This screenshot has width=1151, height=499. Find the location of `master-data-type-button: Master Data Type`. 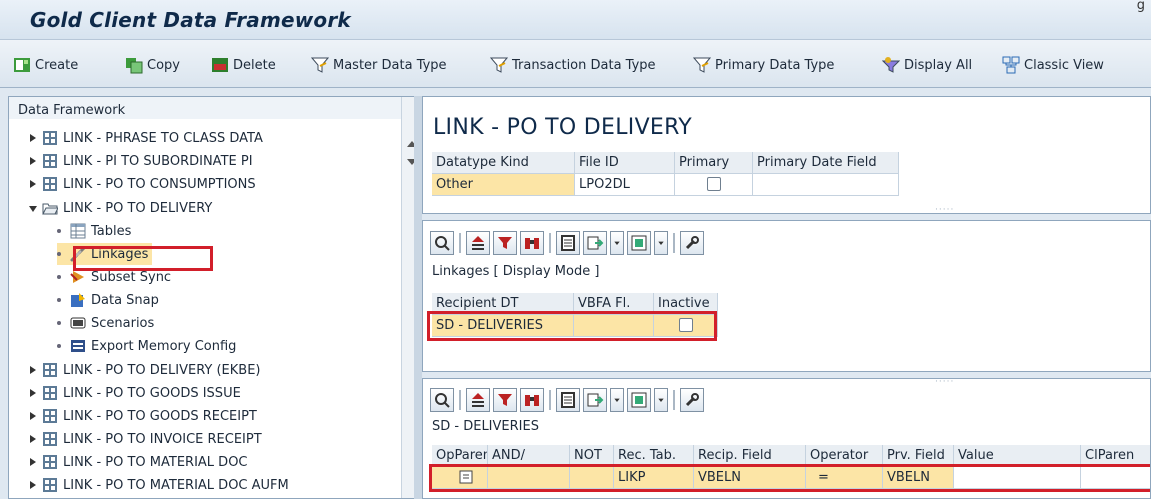

master-data-type-button: Master Data Type is located at coordinates (379, 65).